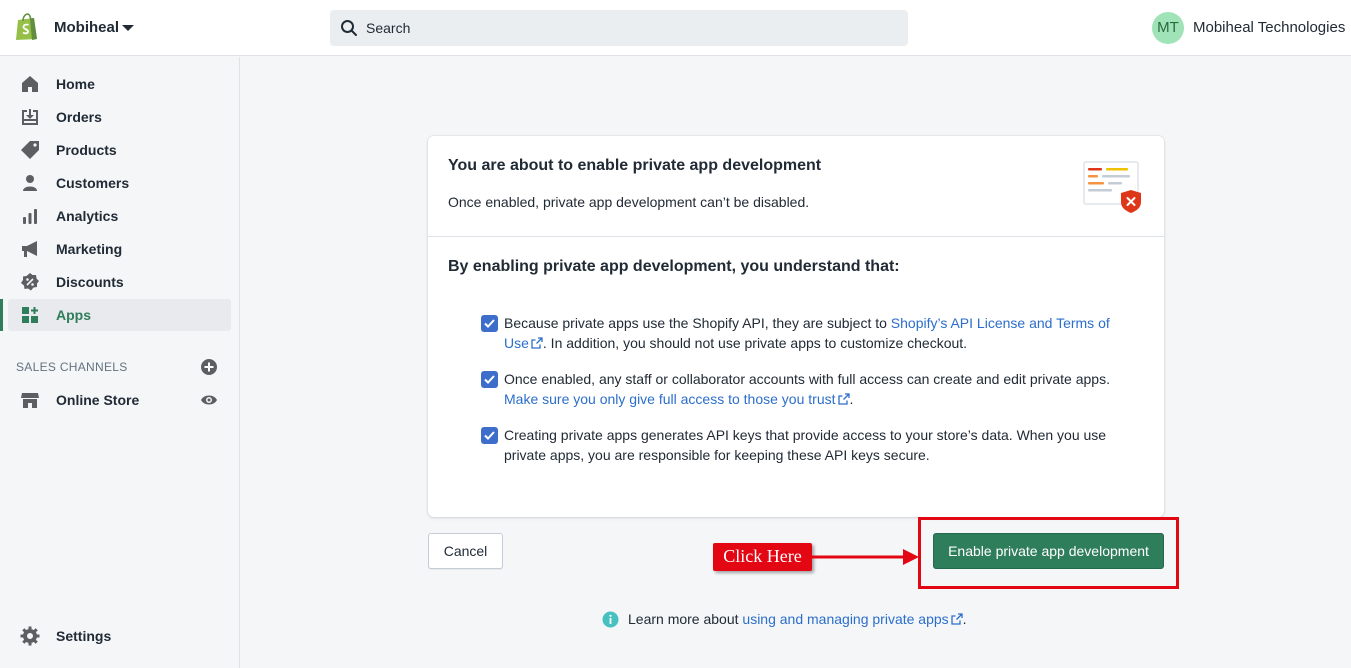  I want to click on eye-icon, so click(209, 400).